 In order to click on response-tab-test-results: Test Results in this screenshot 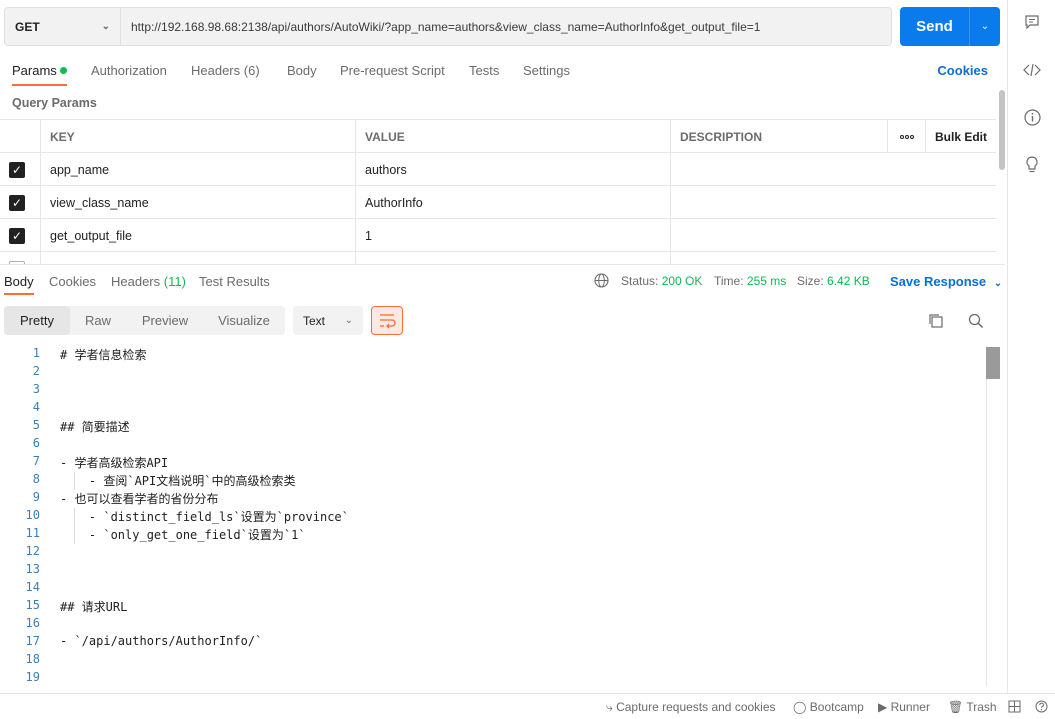, I will do `click(234, 281)`.